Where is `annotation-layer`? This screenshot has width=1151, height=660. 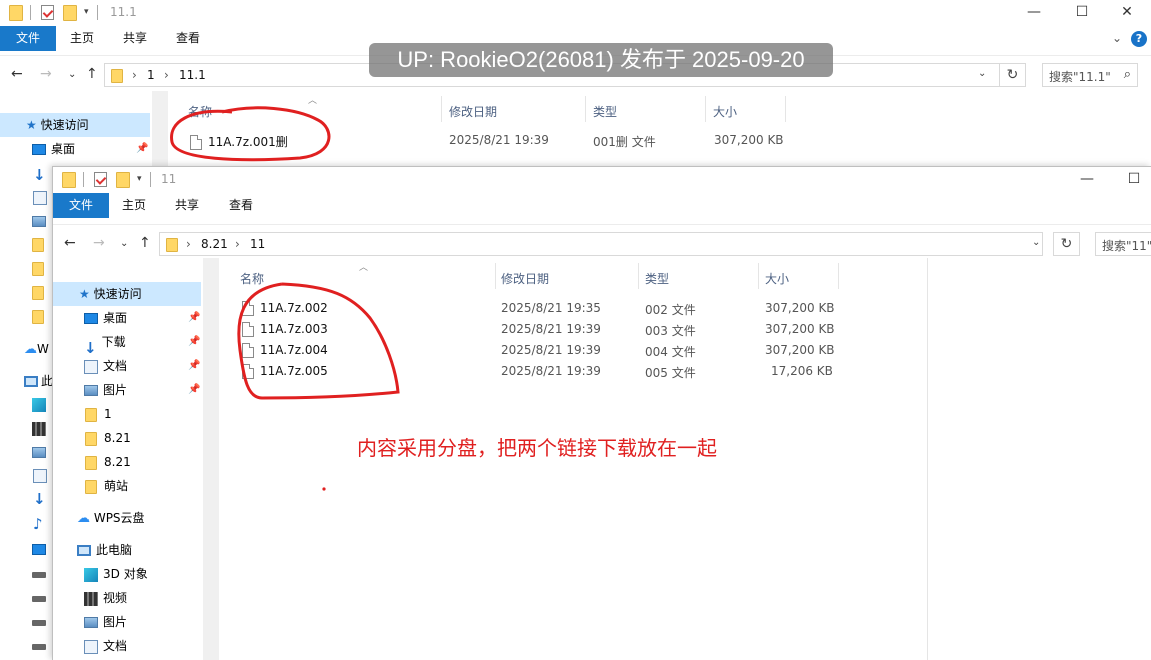 annotation-layer is located at coordinates (285, 298).